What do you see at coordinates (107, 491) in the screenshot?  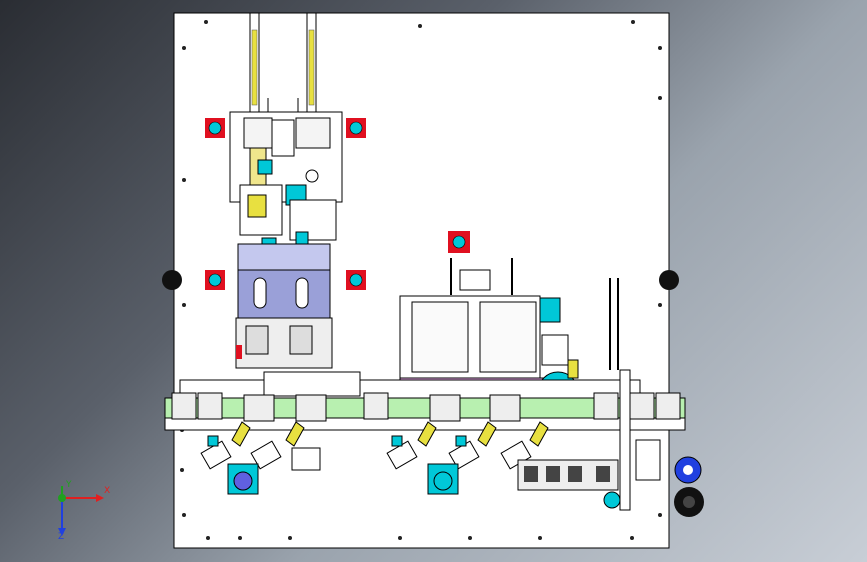 I see `axis-x-label: X` at bounding box center [107, 491].